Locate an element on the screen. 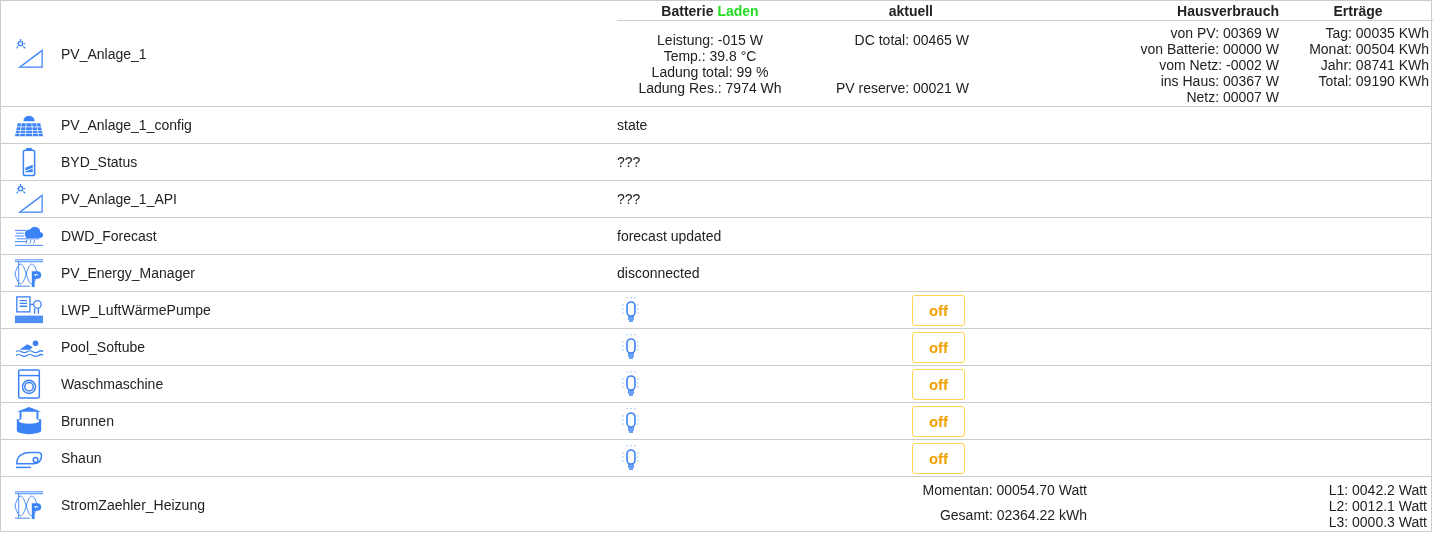 The image size is (1434, 534). phase-reading: L2: 0012.1 Watt is located at coordinates (1377, 506).